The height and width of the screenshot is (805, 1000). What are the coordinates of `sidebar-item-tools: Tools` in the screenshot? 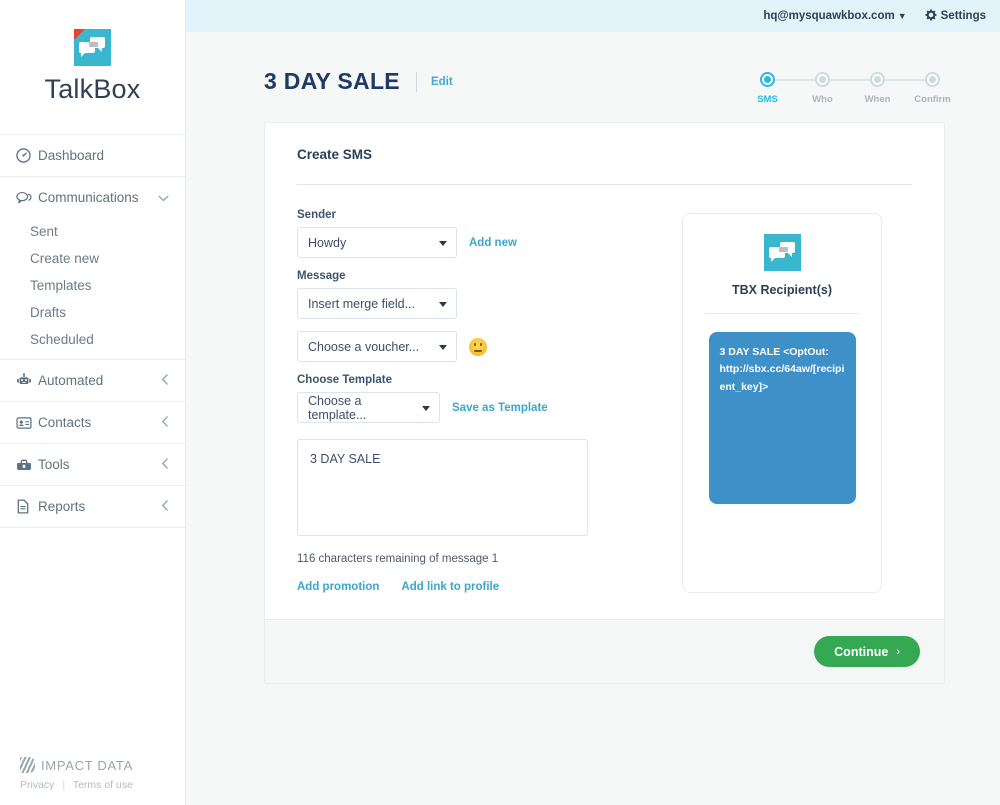 It's located at (92, 464).